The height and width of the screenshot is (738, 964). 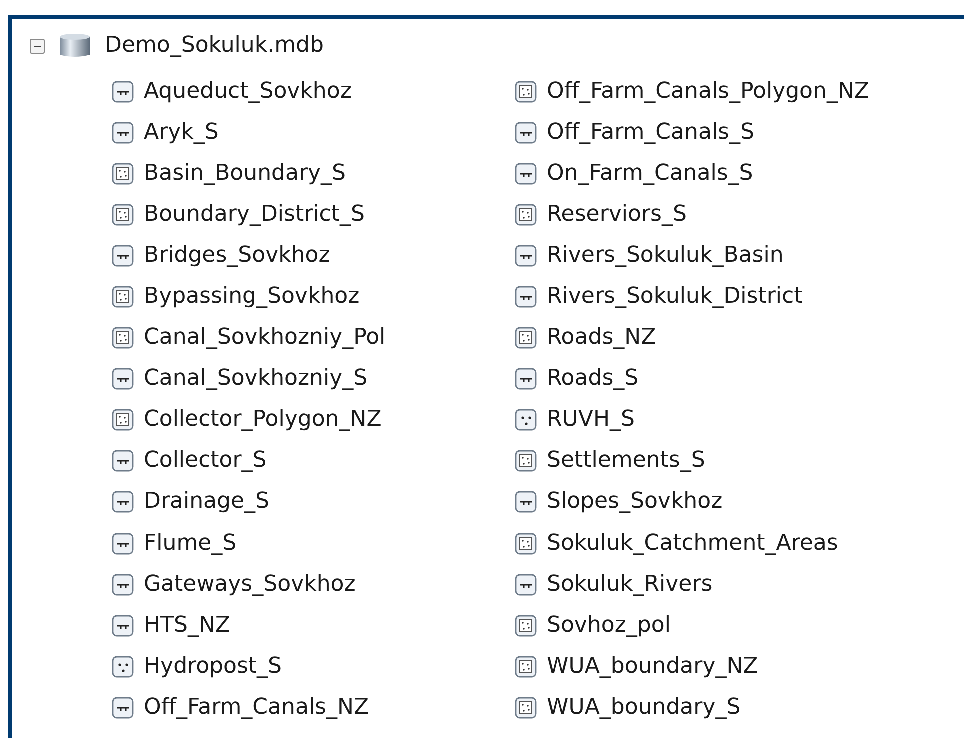 What do you see at coordinates (650, 132) in the screenshot?
I see `layer-label: Off_Farm_Canals_S` at bounding box center [650, 132].